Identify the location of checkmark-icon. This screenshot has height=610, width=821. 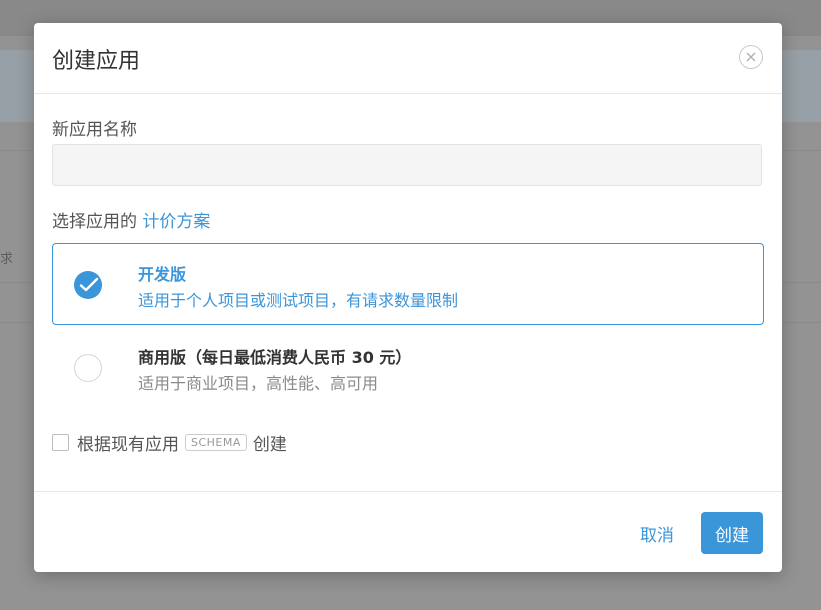
(89, 284).